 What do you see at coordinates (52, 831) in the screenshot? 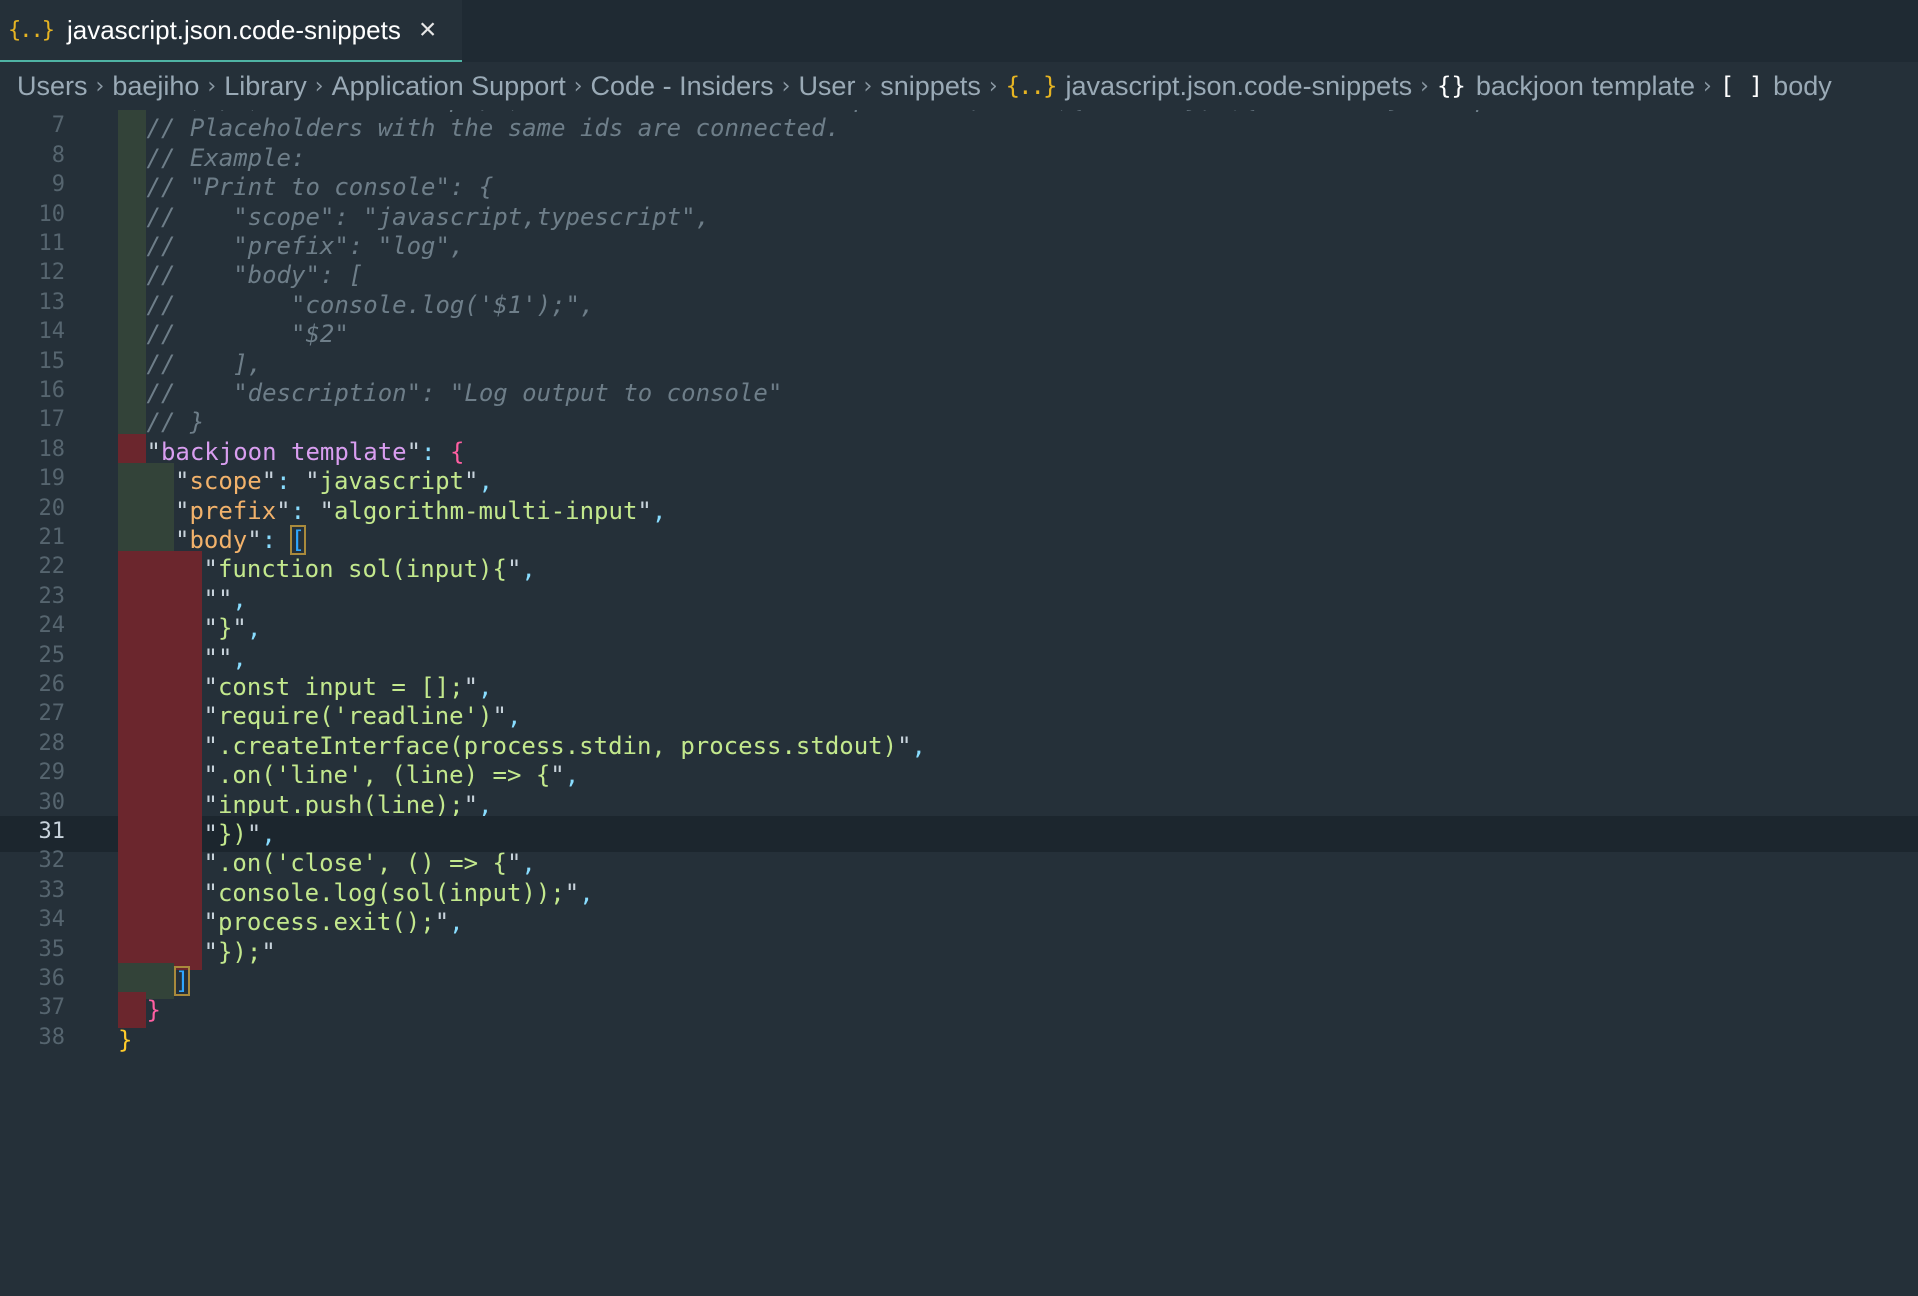
I see `line-number: 31` at bounding box center [52, 831].